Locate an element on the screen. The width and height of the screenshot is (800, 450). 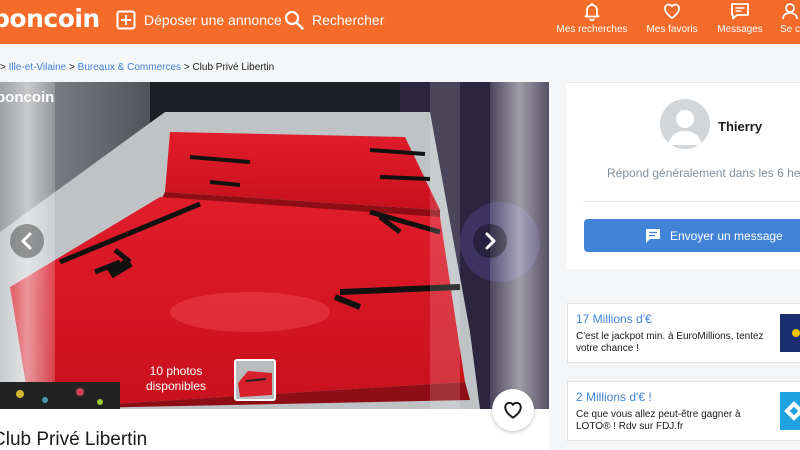
login-button: Se co is located at coordinates (790, 22).